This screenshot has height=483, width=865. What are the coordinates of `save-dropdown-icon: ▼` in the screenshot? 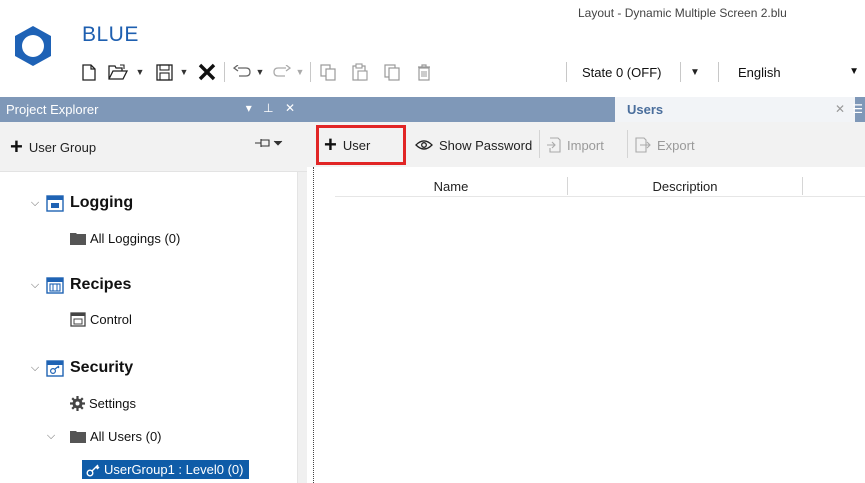 It's located at (184, 72).